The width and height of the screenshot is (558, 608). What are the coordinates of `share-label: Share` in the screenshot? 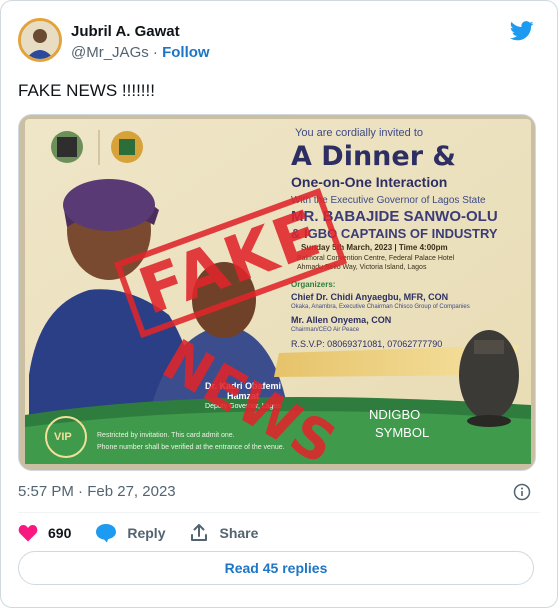 It's located at (239, 533).